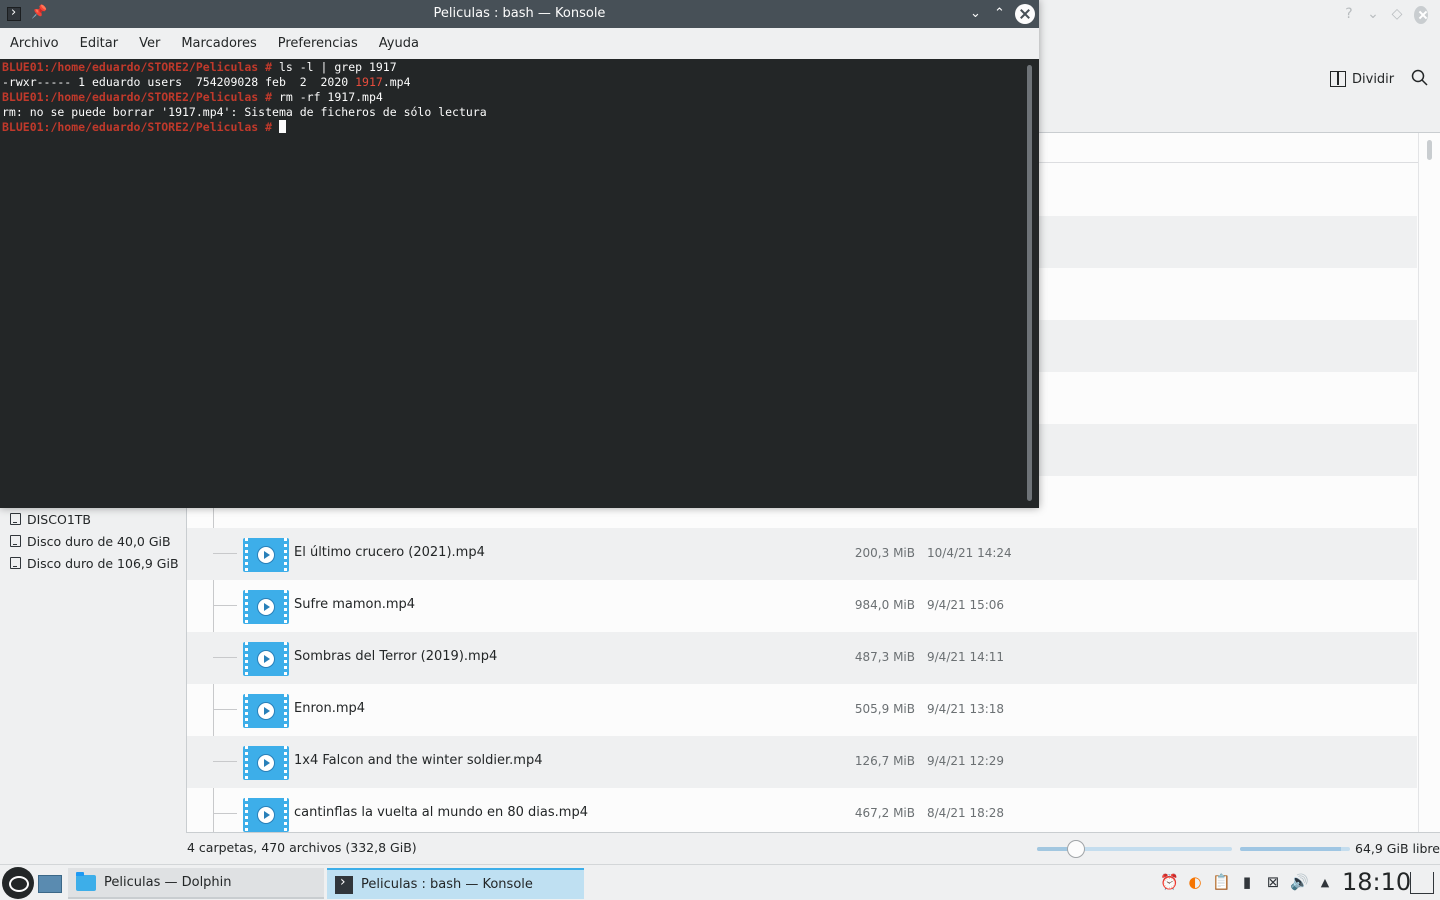  I want to click on volume-icon: 🔊, so click(1299, 882).